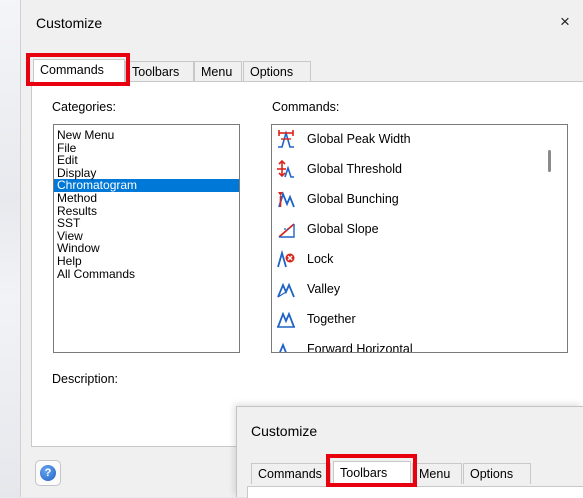 The image size is (583, 498). What do you see at coordinates (146, 261) in the screenshot?
I see `category-item: Help` at bounding box center [146, 261].